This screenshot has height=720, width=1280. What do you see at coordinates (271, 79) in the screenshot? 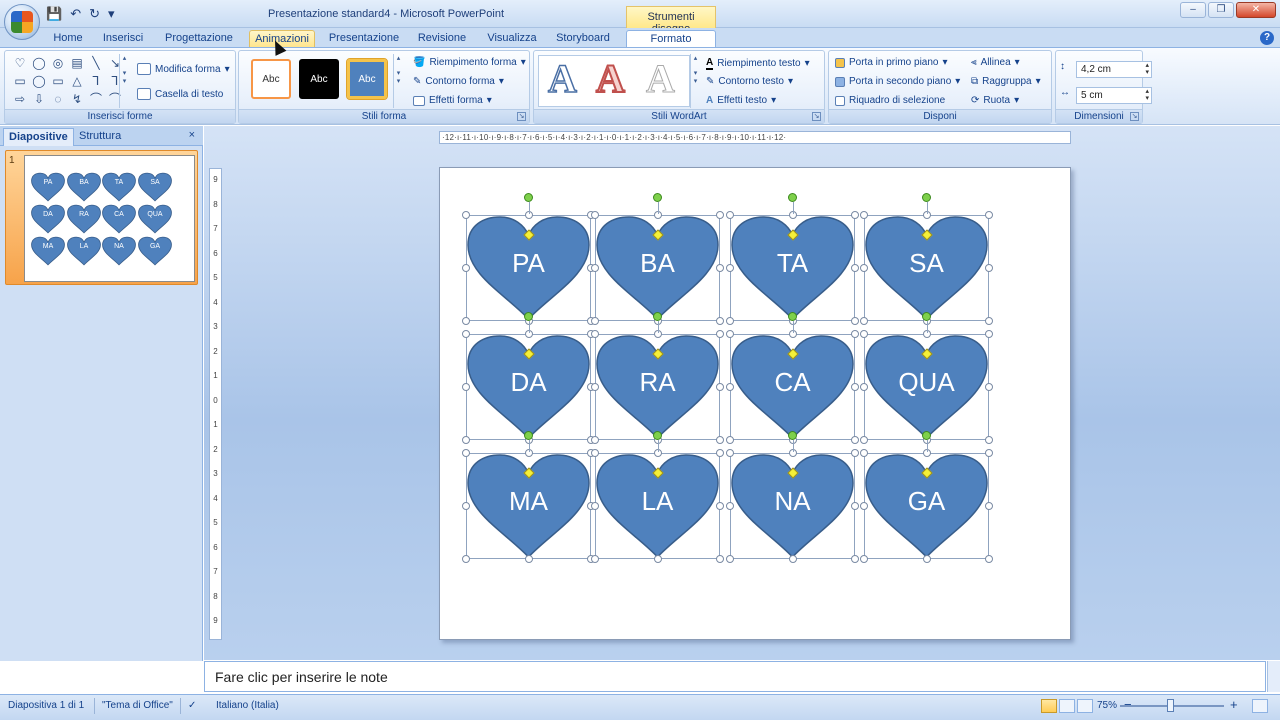
I see `shape-style-preset-1: Abc` at bounding box center [271, 79].